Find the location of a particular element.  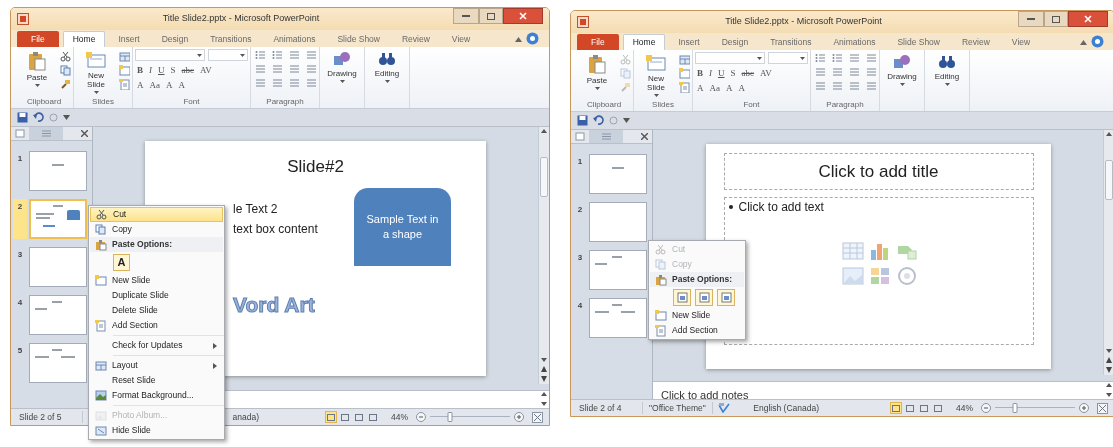

zoom-slider is located at coordinates (1035, 408).